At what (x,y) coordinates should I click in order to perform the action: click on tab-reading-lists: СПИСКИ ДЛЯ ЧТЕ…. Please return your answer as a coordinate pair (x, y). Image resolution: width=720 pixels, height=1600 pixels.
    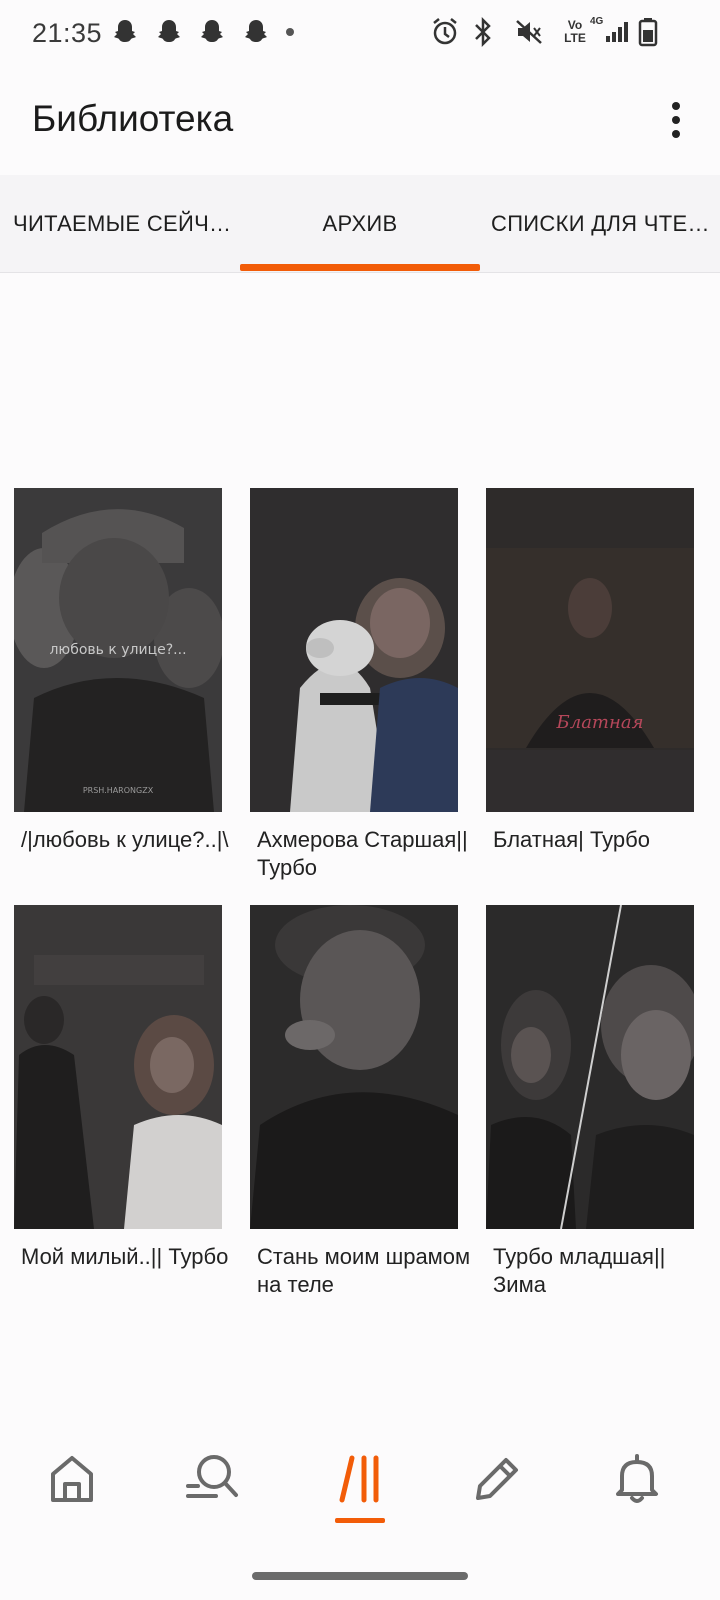
    Looking at the image, I should click on (600, 224).